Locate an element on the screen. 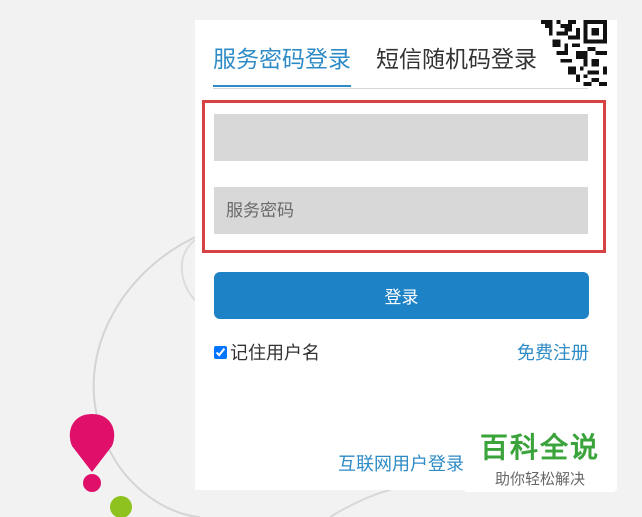  location-pin-icon is located at coordinates (92, 453).